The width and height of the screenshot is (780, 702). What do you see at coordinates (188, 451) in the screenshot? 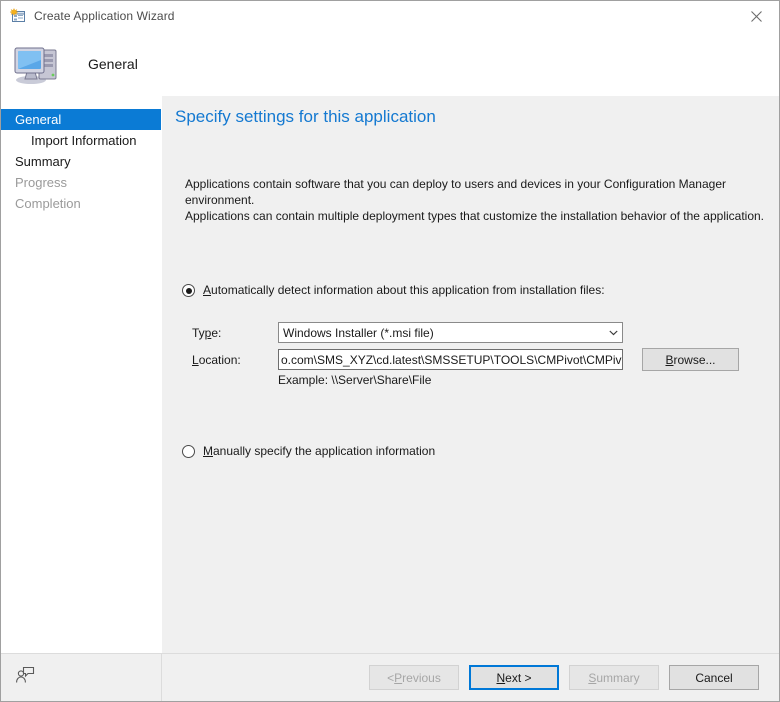
I see `manual-specify-radio-button` at bounding box center [188, 451].